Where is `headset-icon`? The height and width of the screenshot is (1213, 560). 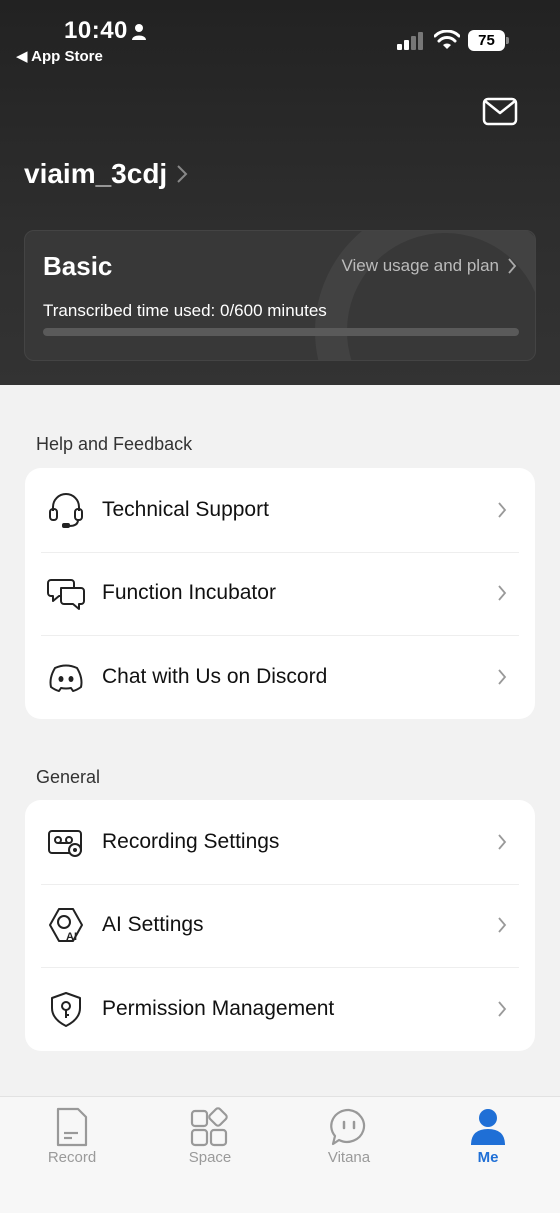 headset-icon is located at coordinates (66, 510).